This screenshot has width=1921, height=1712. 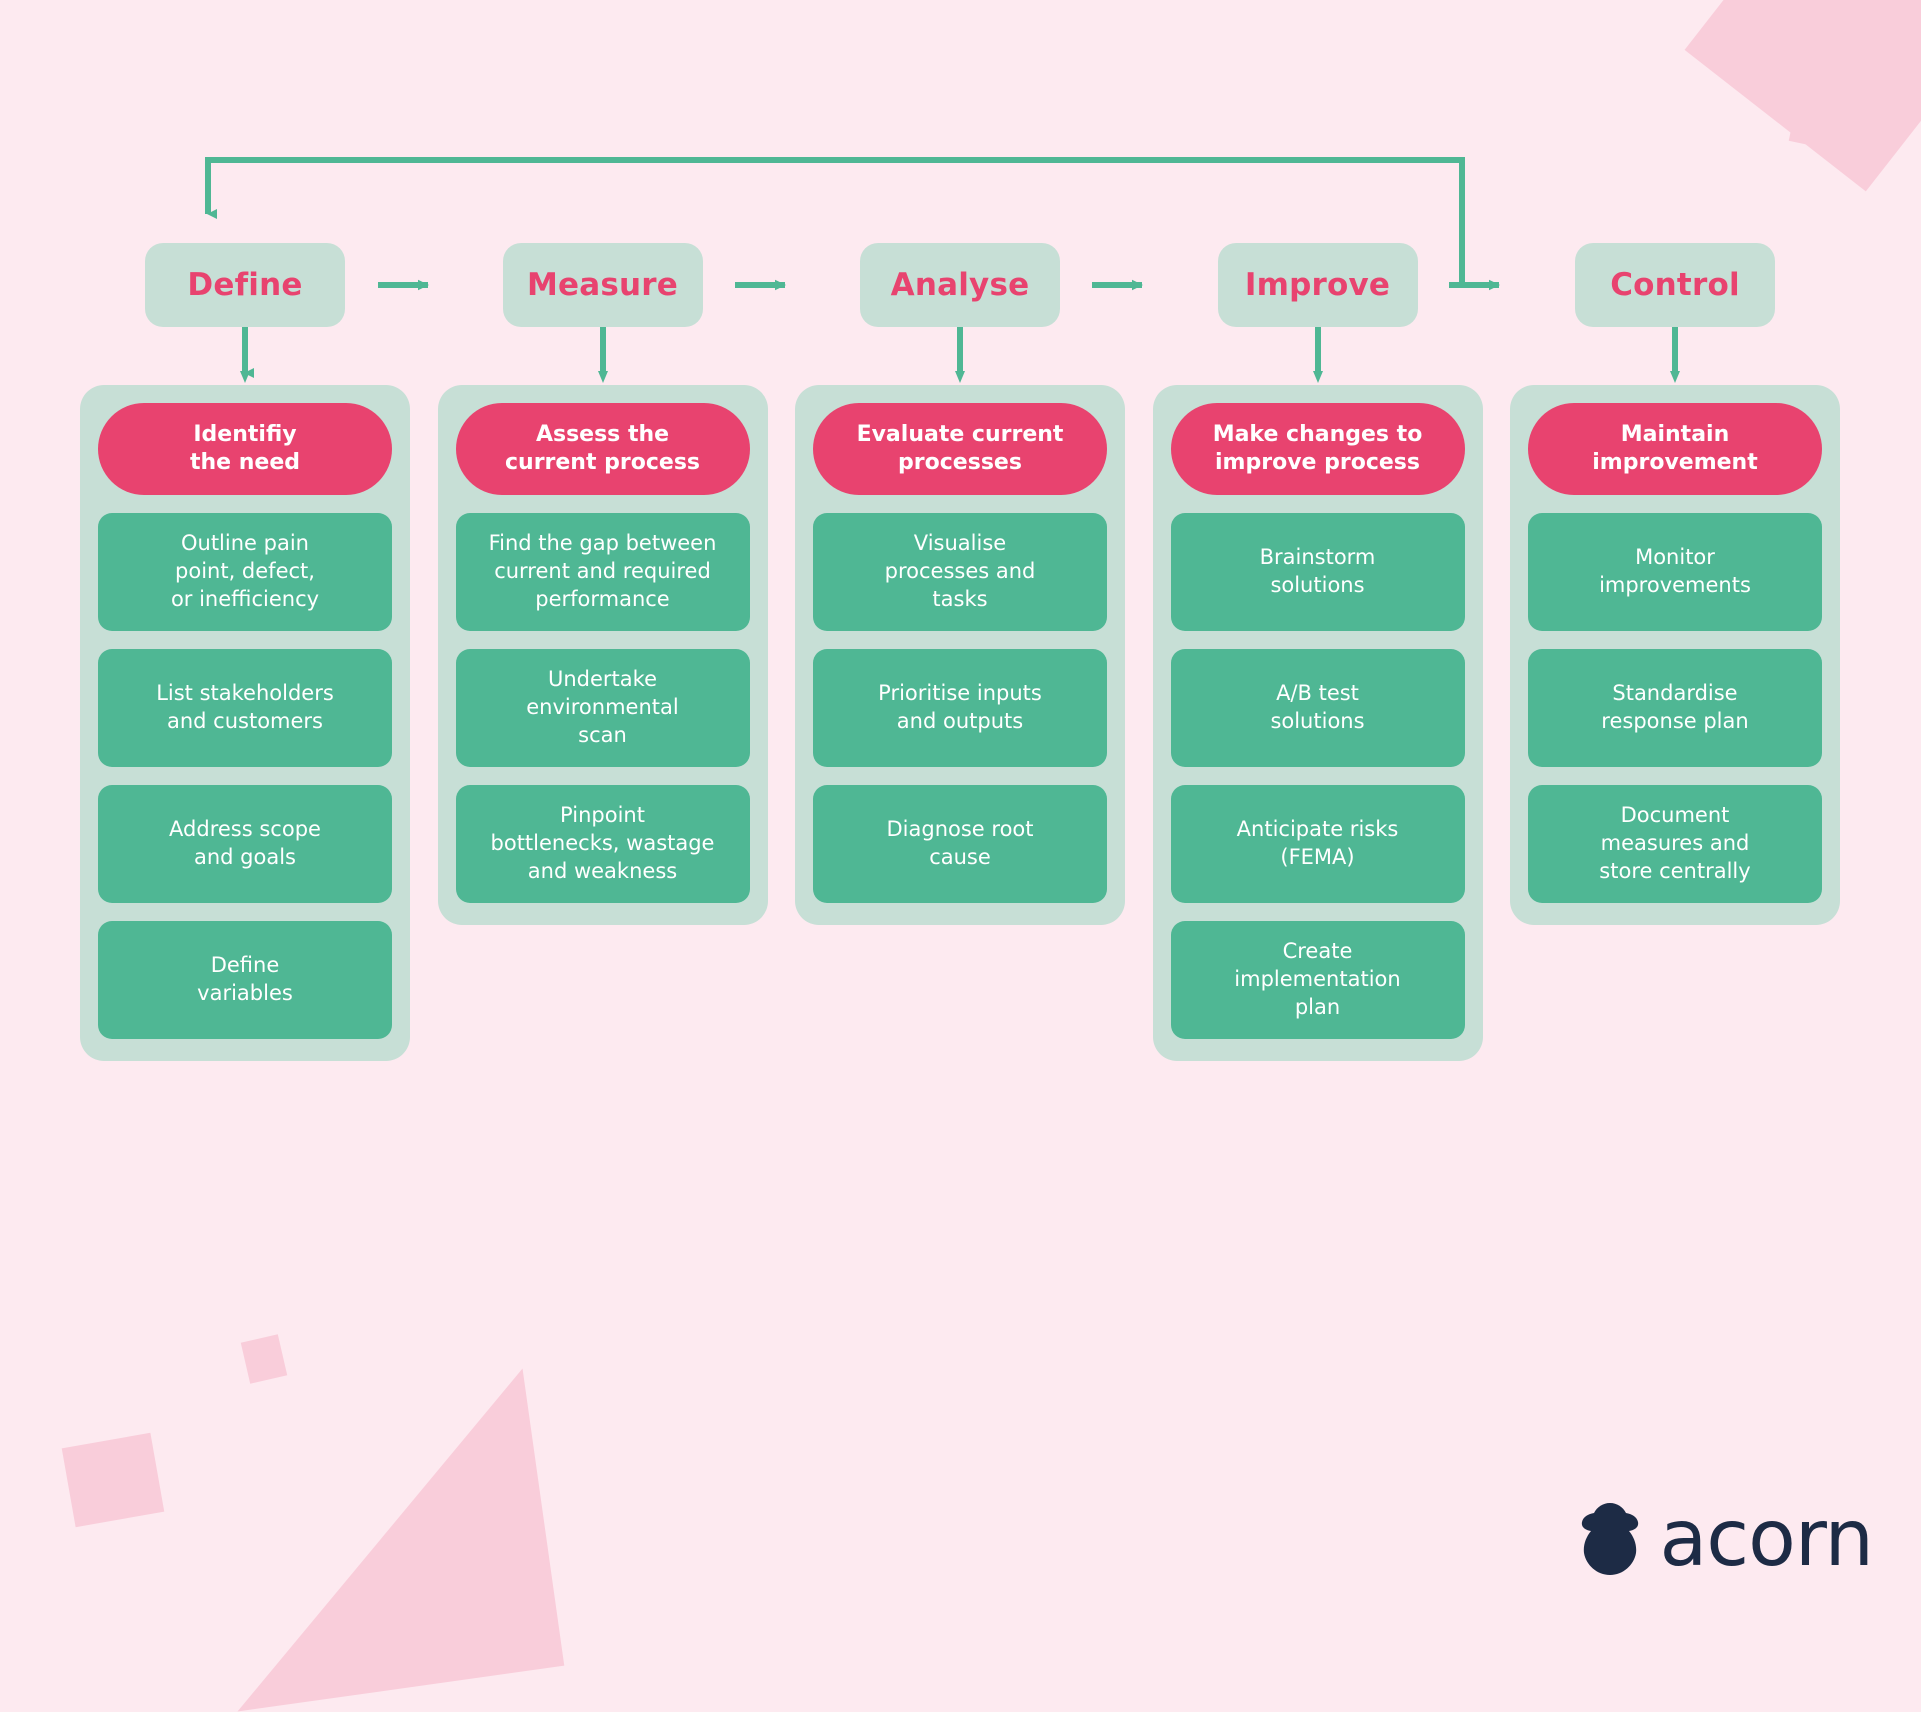 I want to click on stage-item-line: improvements, so click(x=1675, y=585).